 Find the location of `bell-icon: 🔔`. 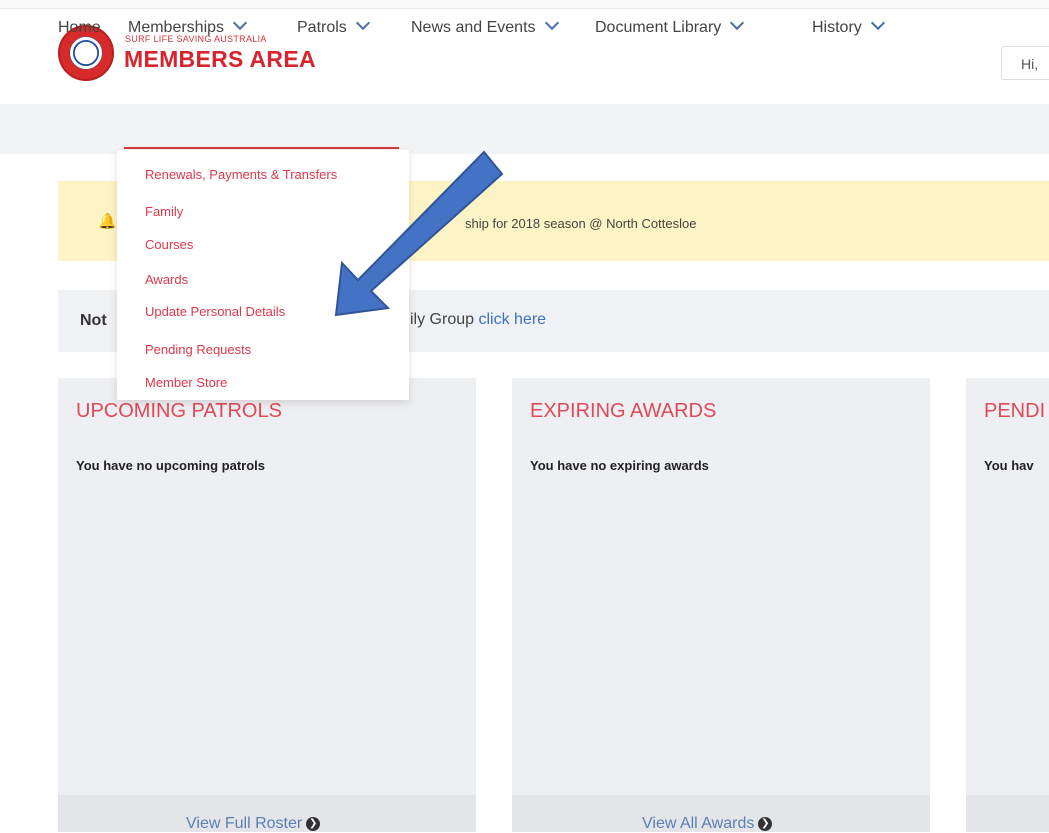

bell-icon: 🔔 is located at coordinates (107, 221).